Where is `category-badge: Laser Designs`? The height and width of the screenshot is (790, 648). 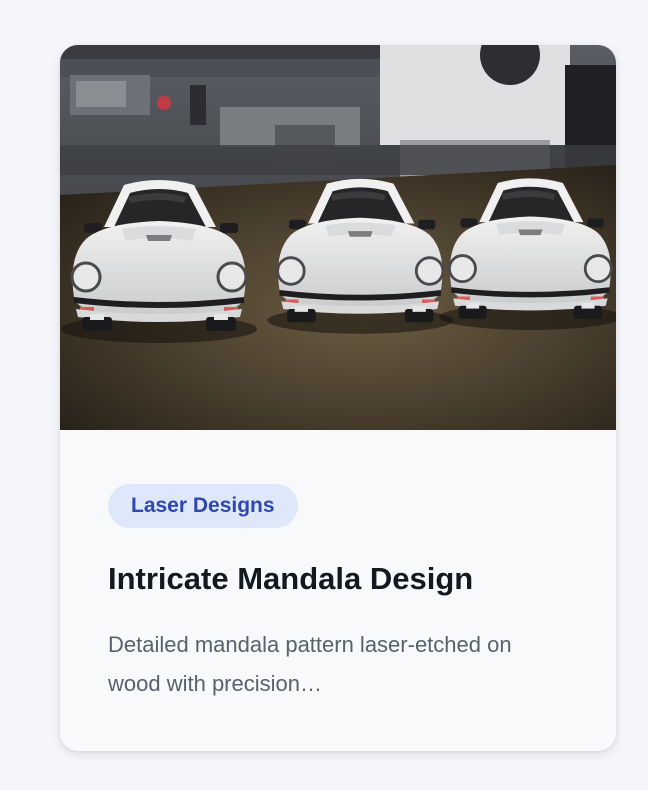
category-badge: Laser Designs is located at coordinates (203, 506).